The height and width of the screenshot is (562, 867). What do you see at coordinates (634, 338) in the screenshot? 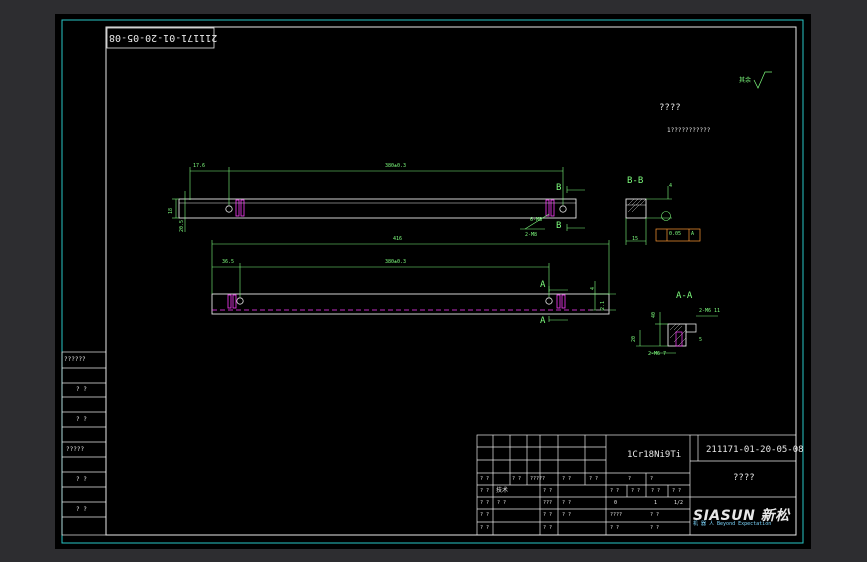
I see `aa-dim-4: 20` at bounding box center [634, 338].